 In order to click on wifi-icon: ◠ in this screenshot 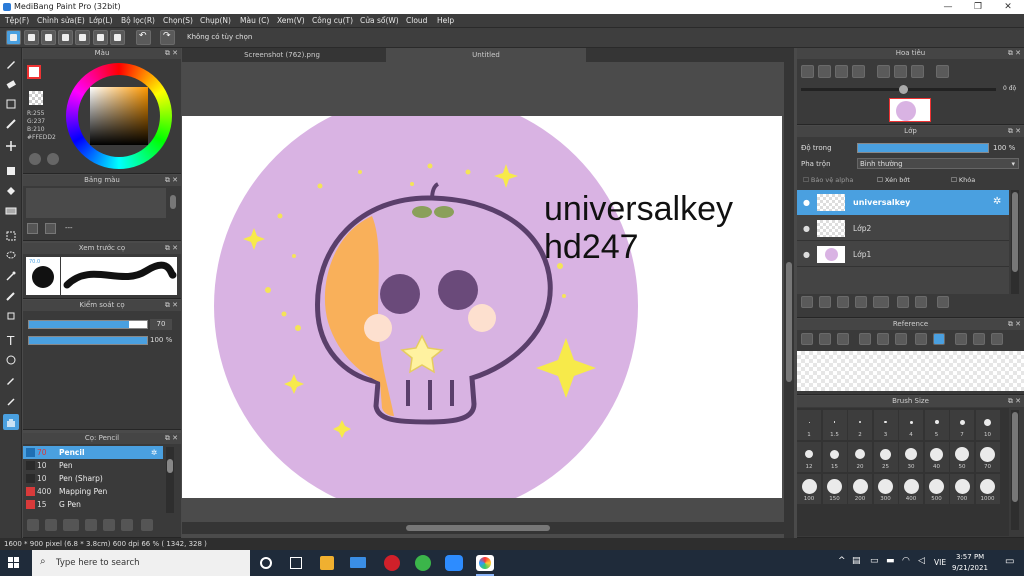, I will do `click(906, 561)`.